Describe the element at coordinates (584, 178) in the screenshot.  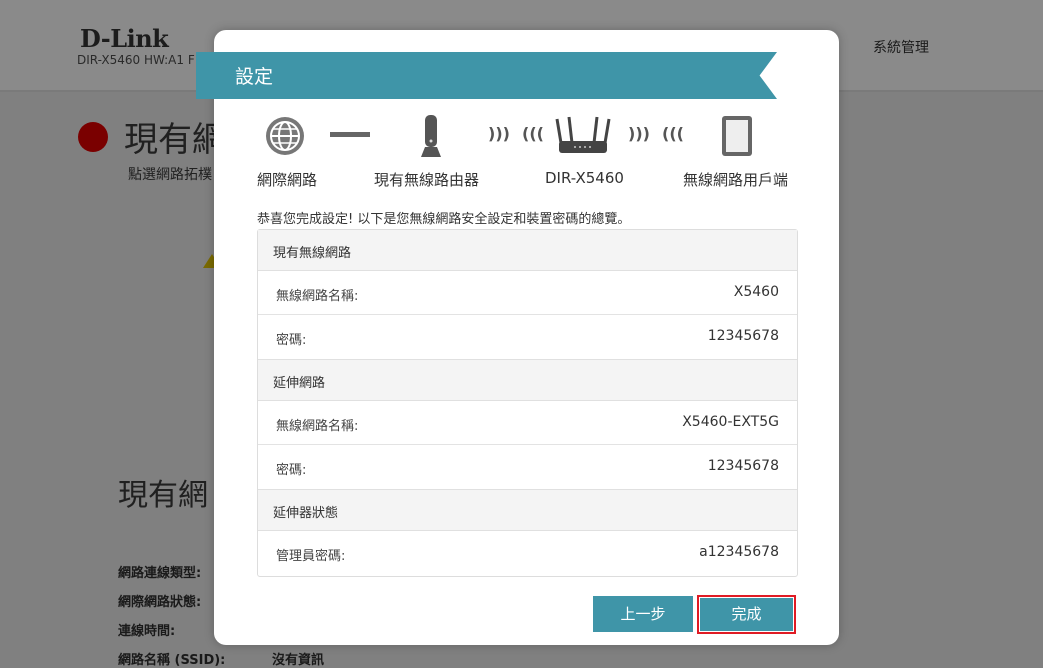
I see `label-dir-x5460: DIR-X5460` at that location.